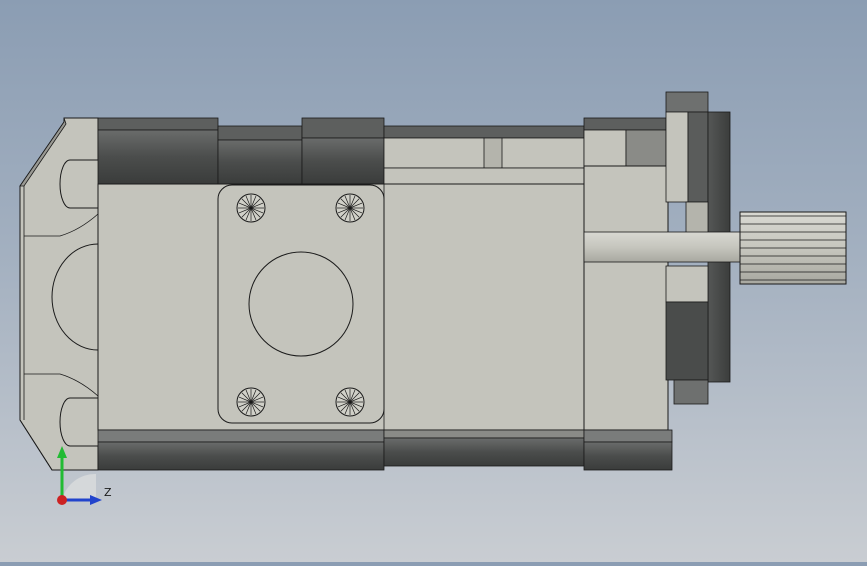 This screenshot has height=566, width=867. I want to click on port-flange, so click(301, 304).